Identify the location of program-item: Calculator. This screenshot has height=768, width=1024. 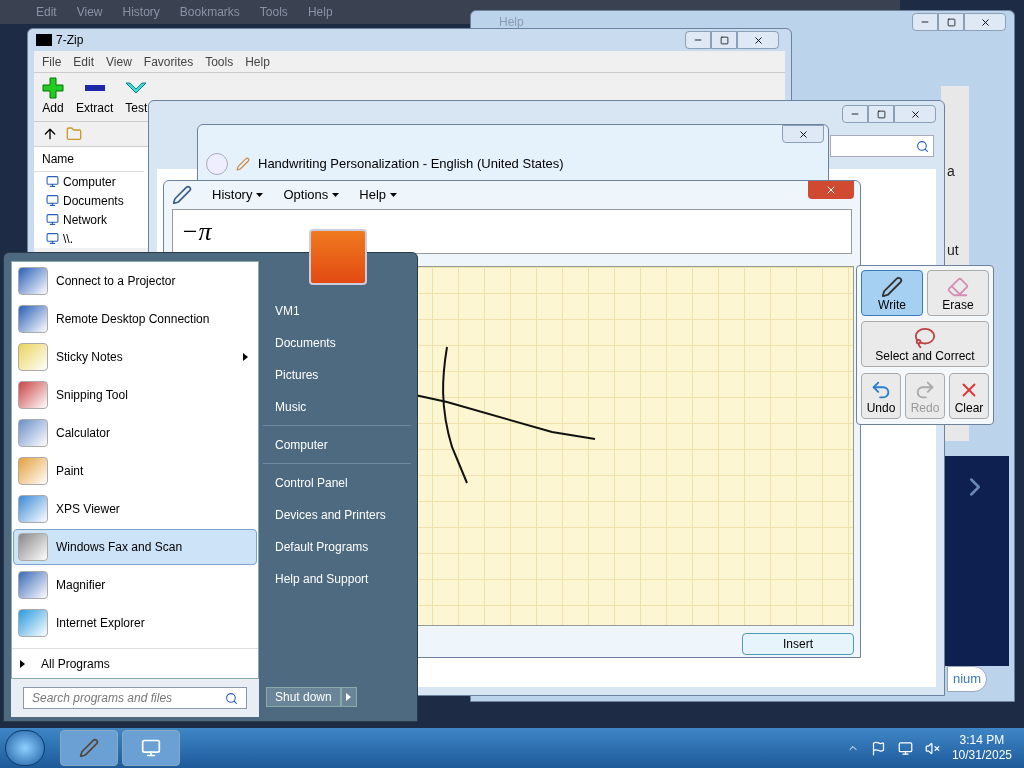
(135, 433).